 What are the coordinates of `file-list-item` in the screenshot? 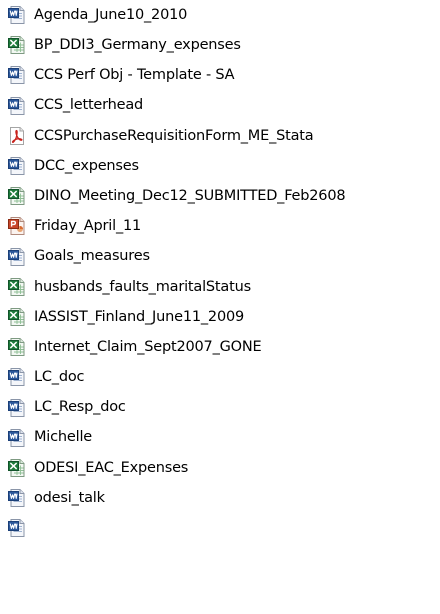 It's located at (220, 528).